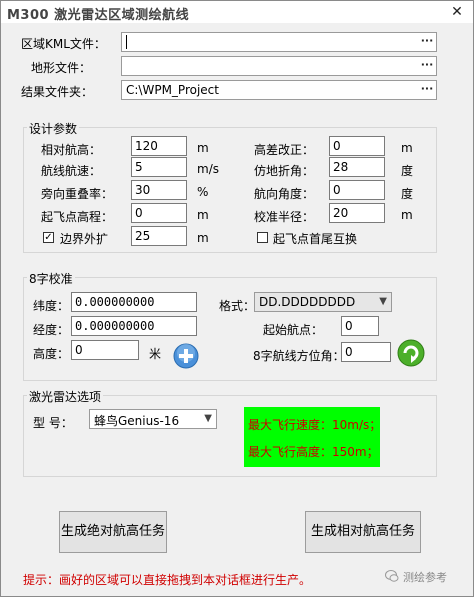  What do you see at coordinates (159, 236) in the screenshot?
I see `expand-input: 25` at bounding box center [159, 236].